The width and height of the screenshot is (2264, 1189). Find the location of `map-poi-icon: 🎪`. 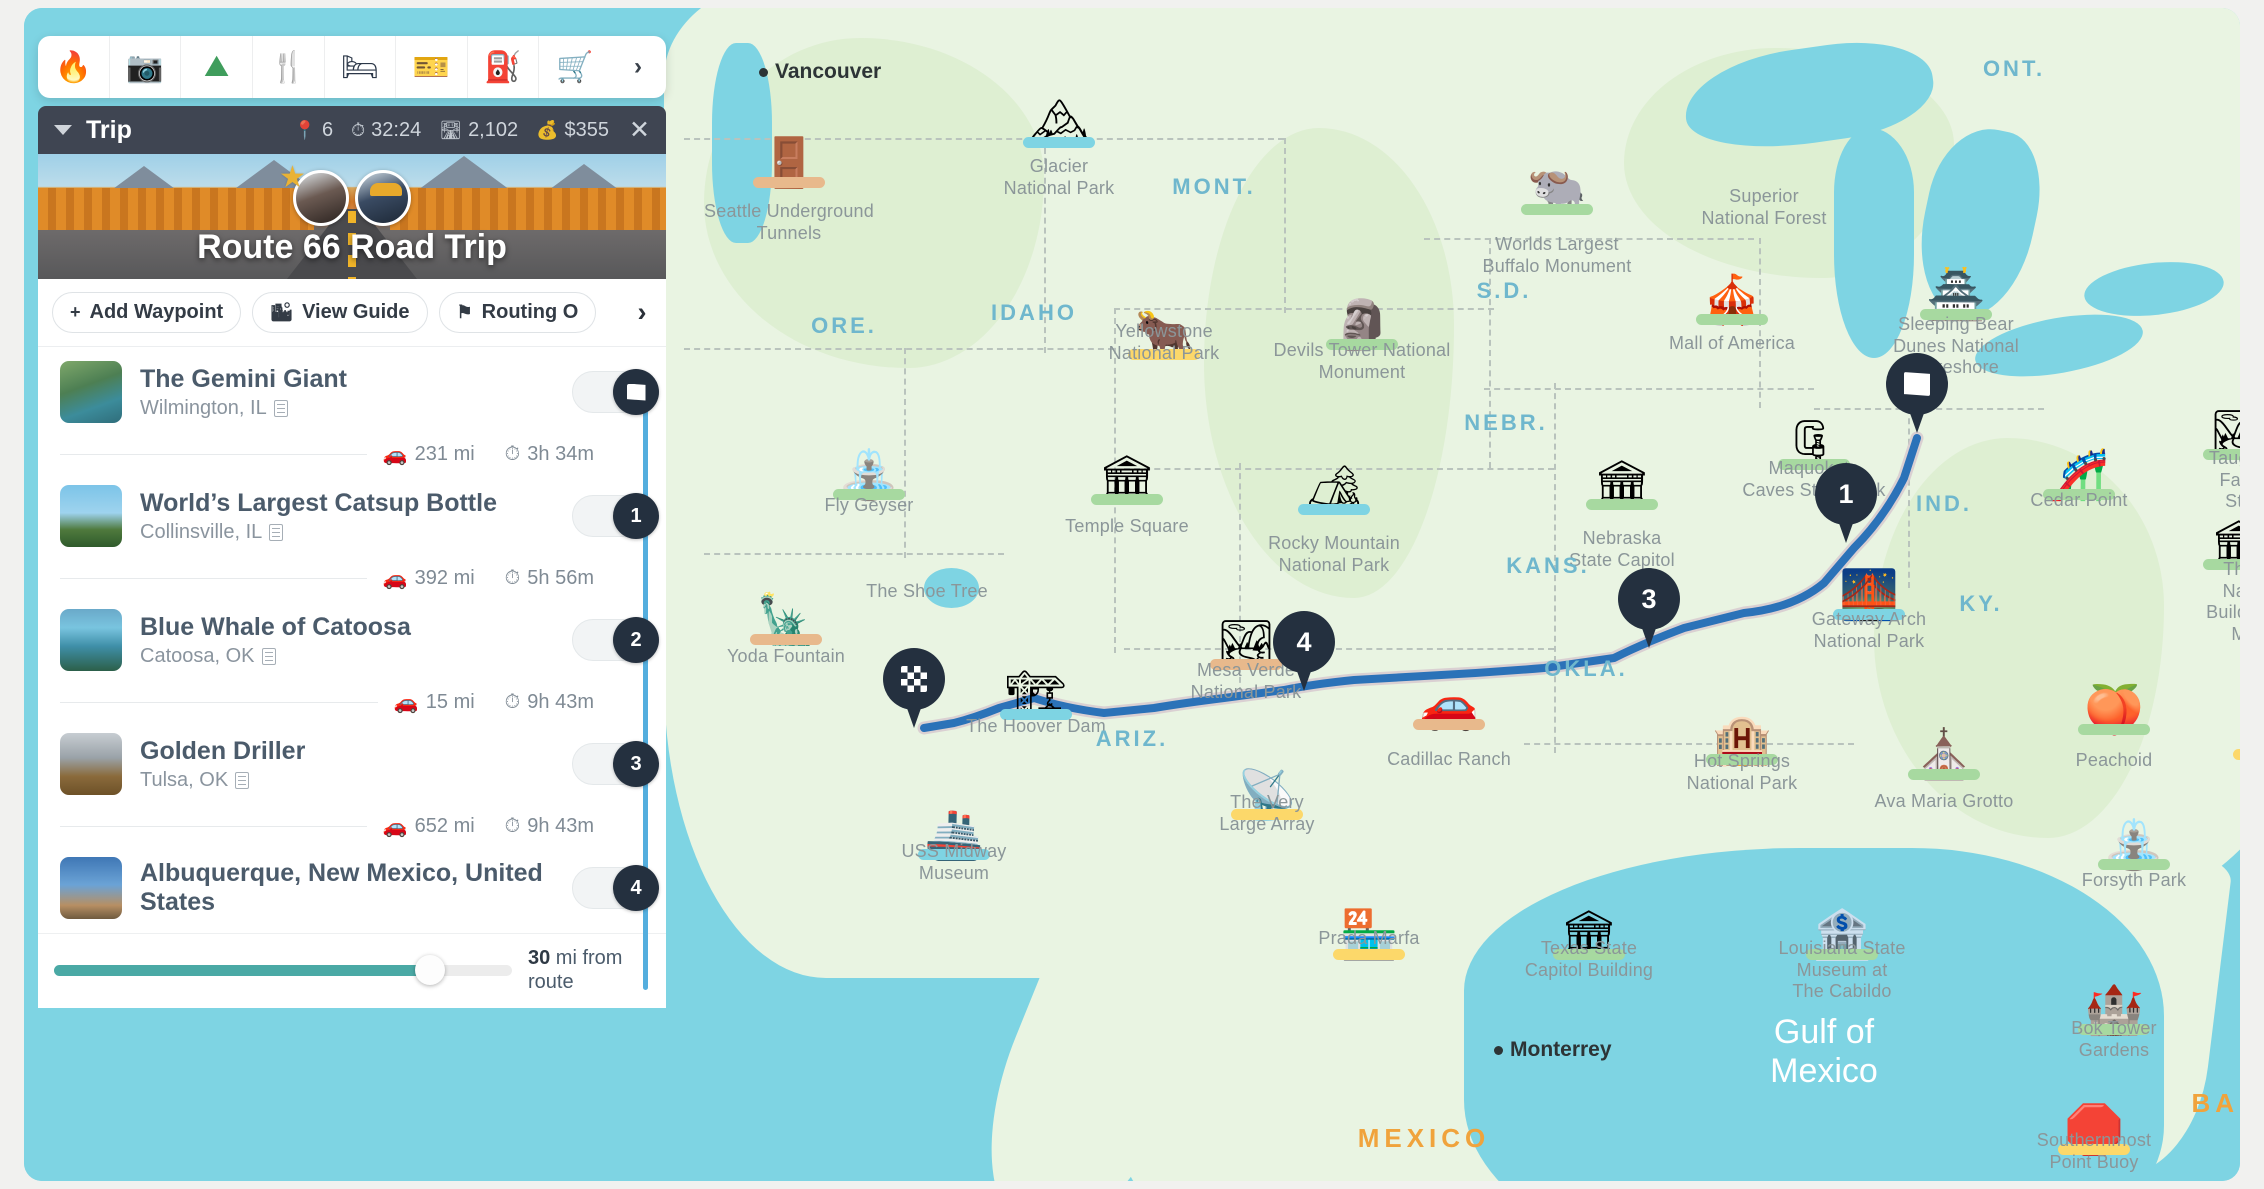

map-poi-icon: 🎪 is located at coordinates (1732, 289).